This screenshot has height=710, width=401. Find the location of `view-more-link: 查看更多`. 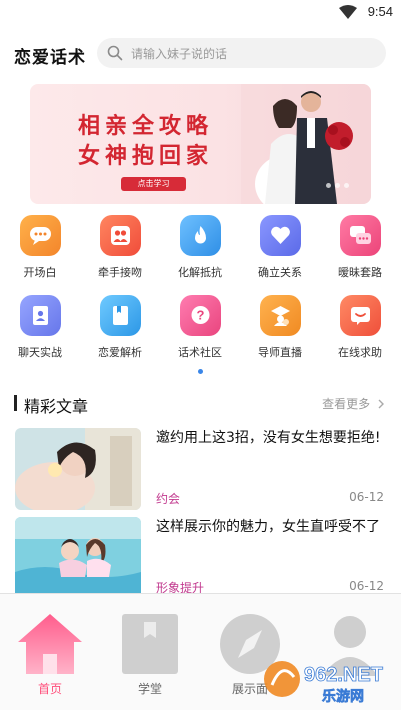

view-more-link: 查看更多 is located at coordinates (353, 403).